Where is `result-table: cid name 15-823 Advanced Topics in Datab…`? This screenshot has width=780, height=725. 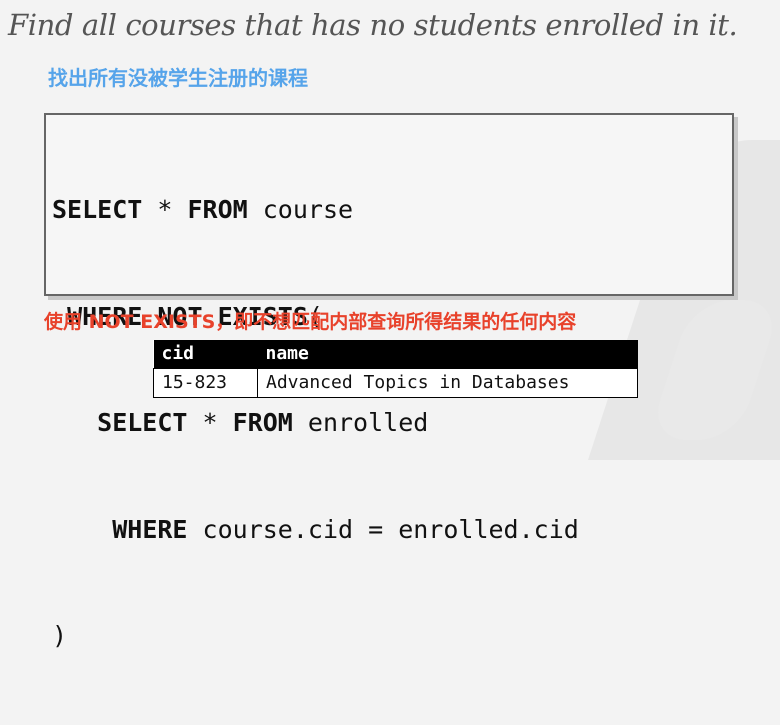
result-table: cid name 15-823 Advanced Topics in Datab… is located at coordinates (395, 369).